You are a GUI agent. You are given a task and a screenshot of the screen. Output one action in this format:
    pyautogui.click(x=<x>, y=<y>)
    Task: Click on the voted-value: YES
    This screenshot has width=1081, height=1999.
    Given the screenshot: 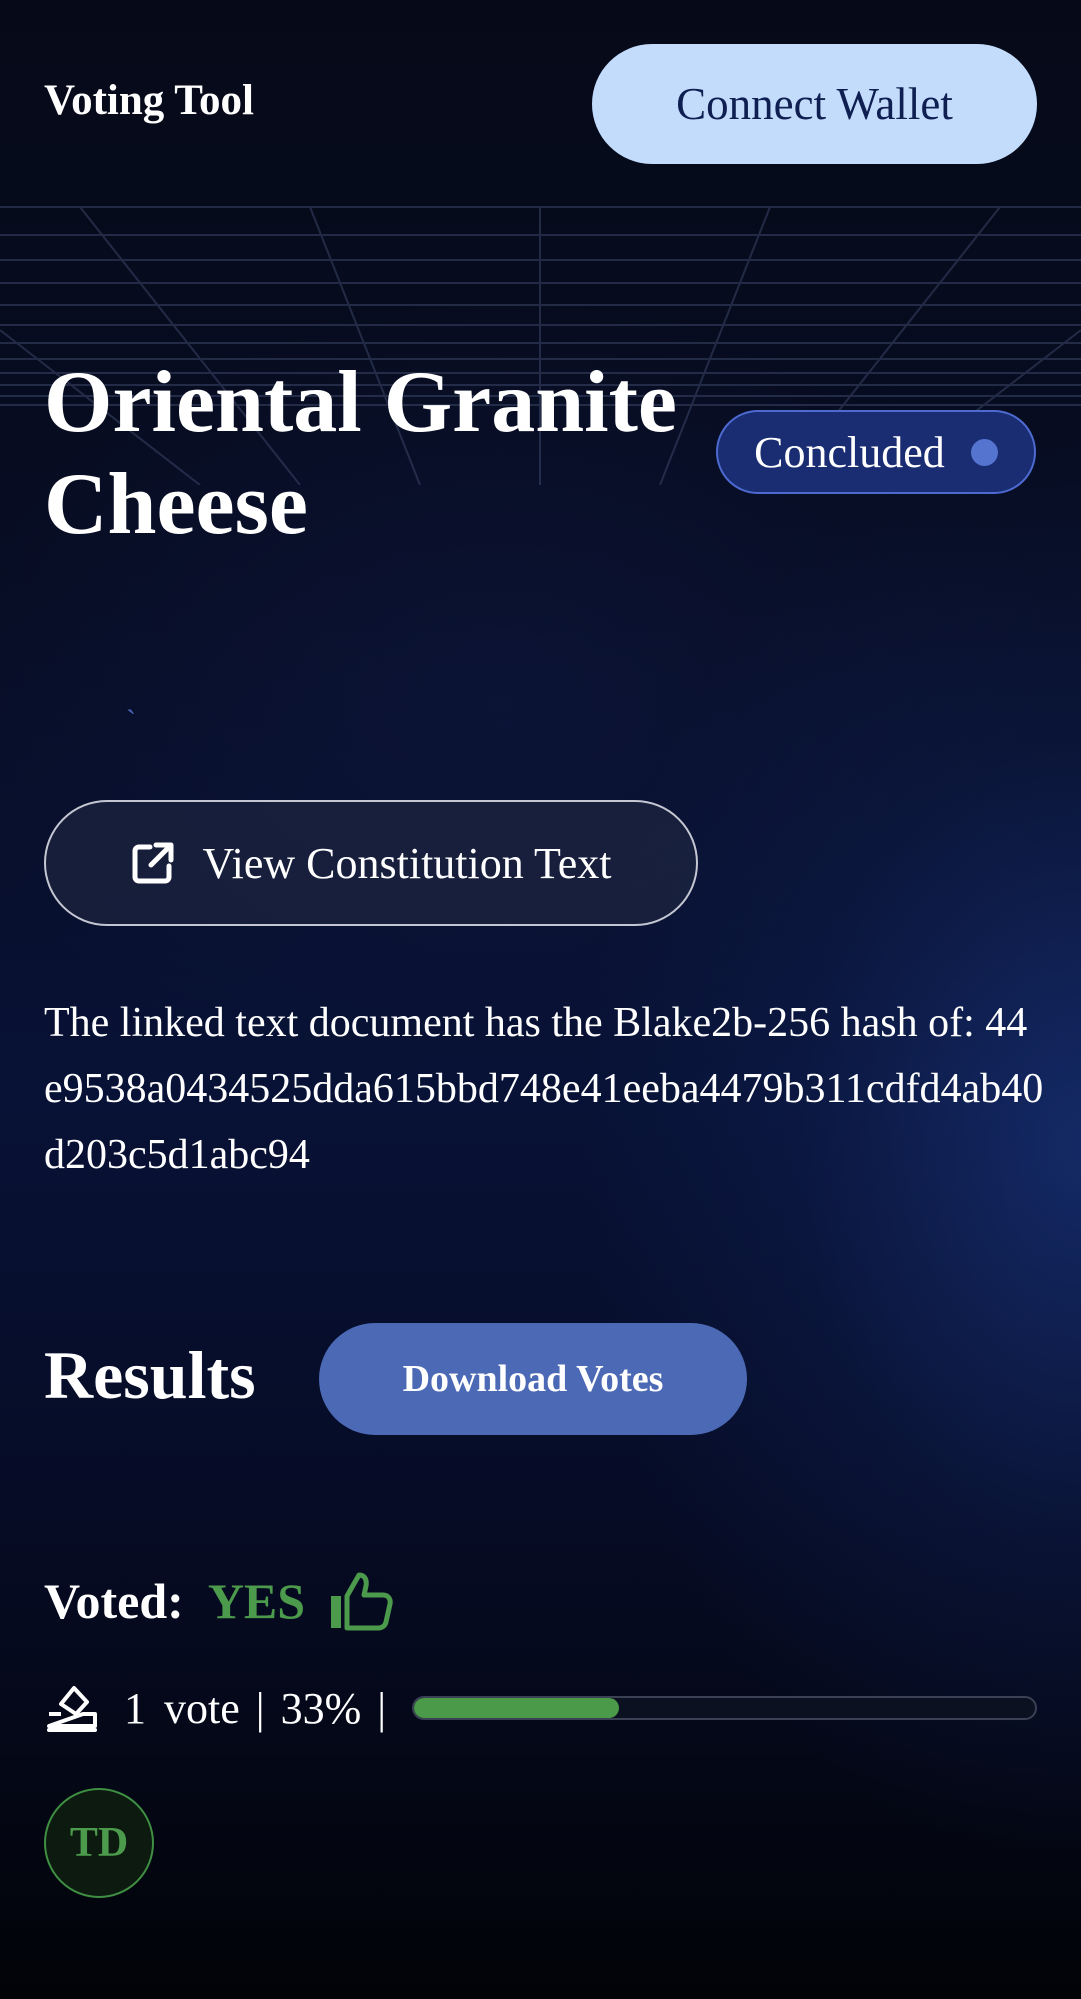 What is the action you would take?
    pyautogui.click(x=256, y=1601)
    